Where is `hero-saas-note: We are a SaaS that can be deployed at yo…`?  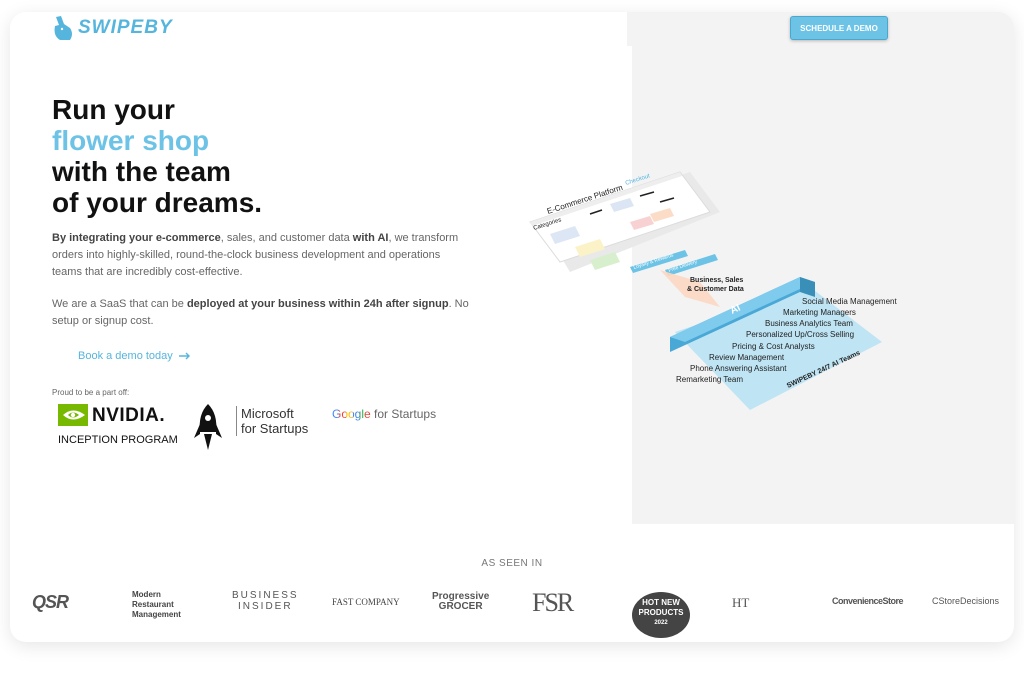 hero-saas-note: We are a SaaS that can be deployed at yo… is located at coordinates (262, 313).